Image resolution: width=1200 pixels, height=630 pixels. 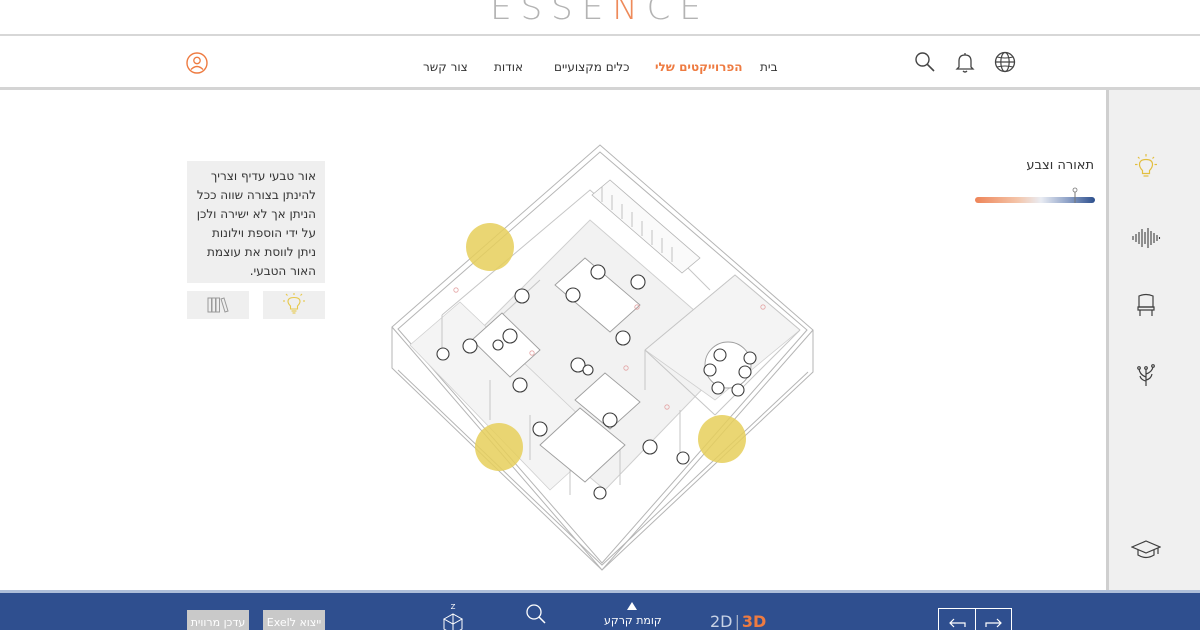 What do you see at coordinates (994, 623) in the screenshot?
I see `redo-icon` at bounding box center [994, 623].